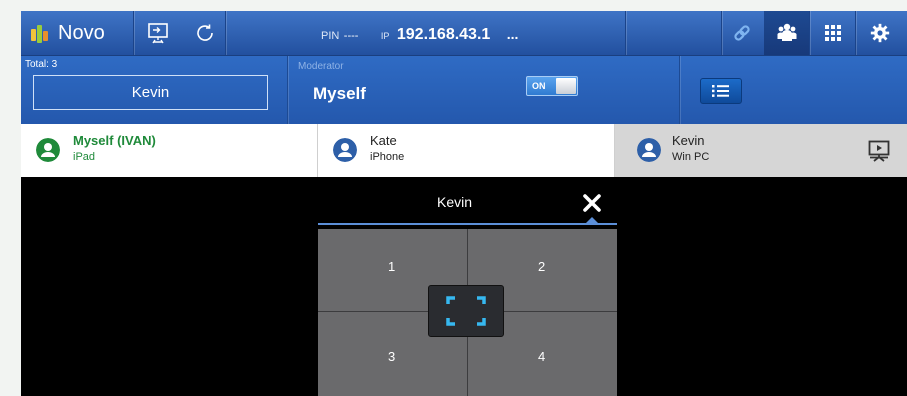 This screenshot has width=907, height=396. I want to click on participants-icon, so click(786, 32).